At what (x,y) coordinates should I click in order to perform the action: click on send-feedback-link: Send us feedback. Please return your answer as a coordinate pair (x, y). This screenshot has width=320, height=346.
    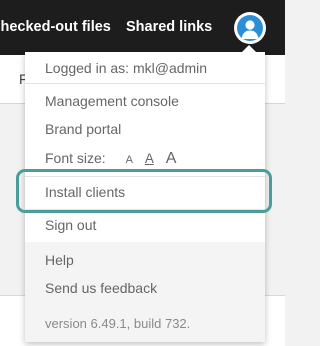
    Looking at the image, I should click on (101, 288).